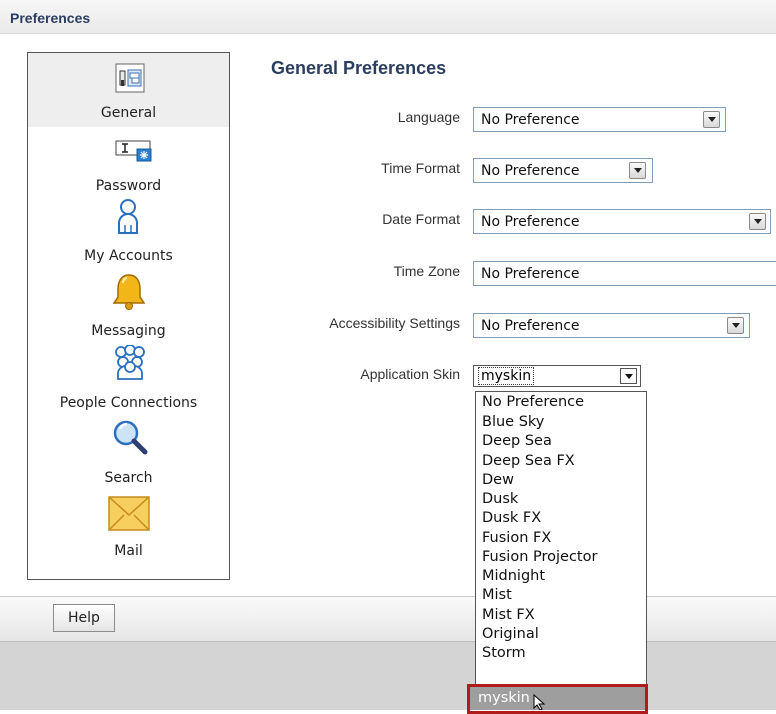 Image resolution: width=776 pixels, height=714 pixels. What do you see at coordinates (517, 442) in the screenshot?
I see `dropdown-option: Deep Sea` at bounding box center [517, 442].